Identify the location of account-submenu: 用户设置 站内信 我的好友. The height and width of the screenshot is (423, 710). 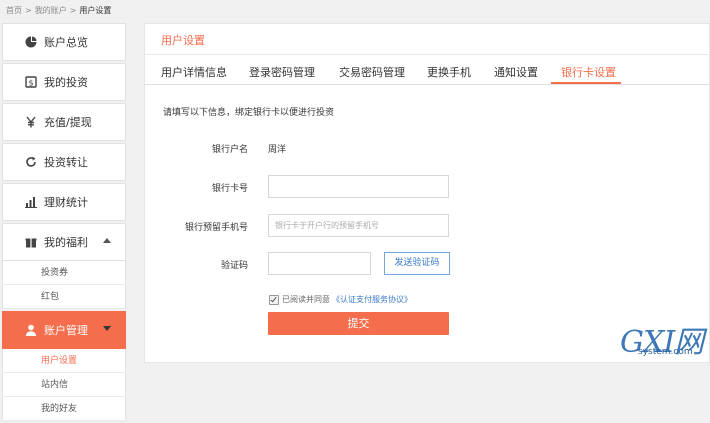
(64, 385).